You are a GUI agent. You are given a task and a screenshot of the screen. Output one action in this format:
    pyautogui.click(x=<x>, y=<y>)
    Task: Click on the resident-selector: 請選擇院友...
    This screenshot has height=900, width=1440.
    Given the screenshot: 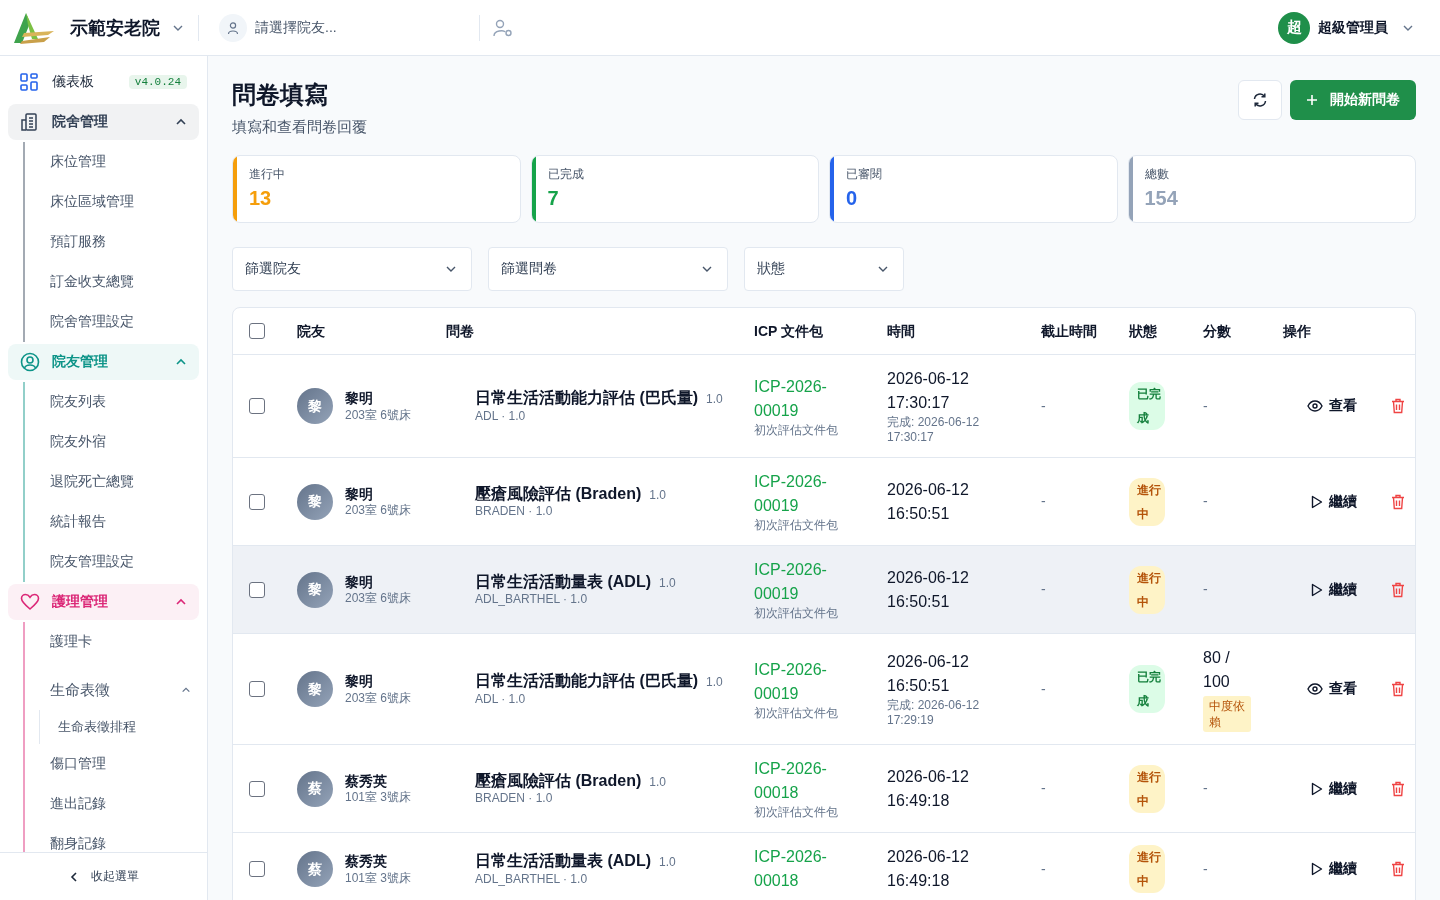 What is the action you would take?
    pyautogui.click(x=339, y=27)
    